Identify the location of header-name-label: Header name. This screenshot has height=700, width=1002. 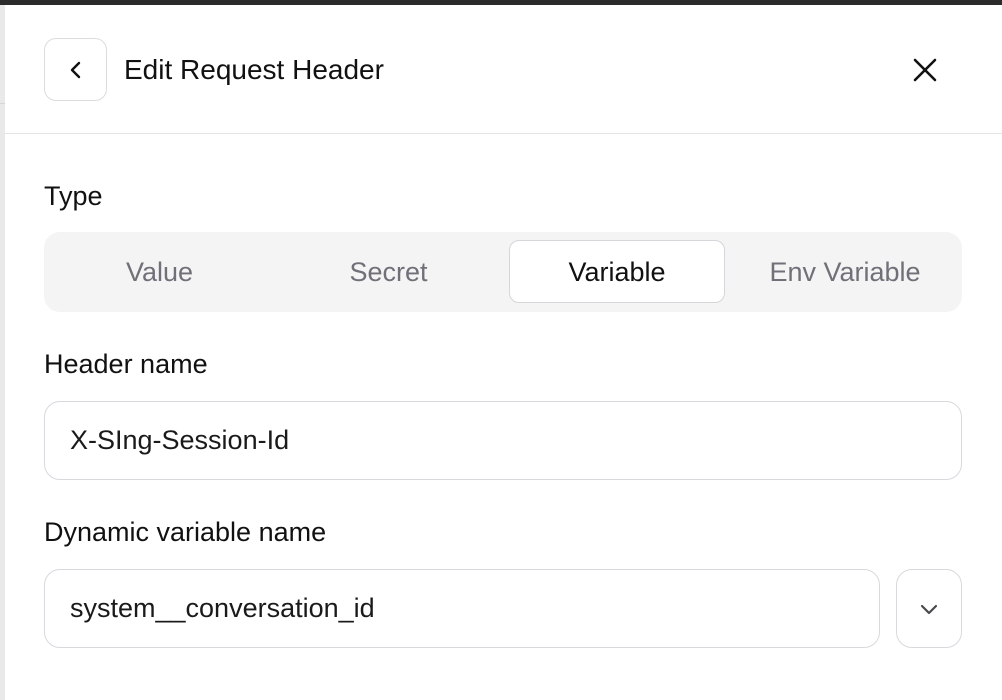
(126, 364).